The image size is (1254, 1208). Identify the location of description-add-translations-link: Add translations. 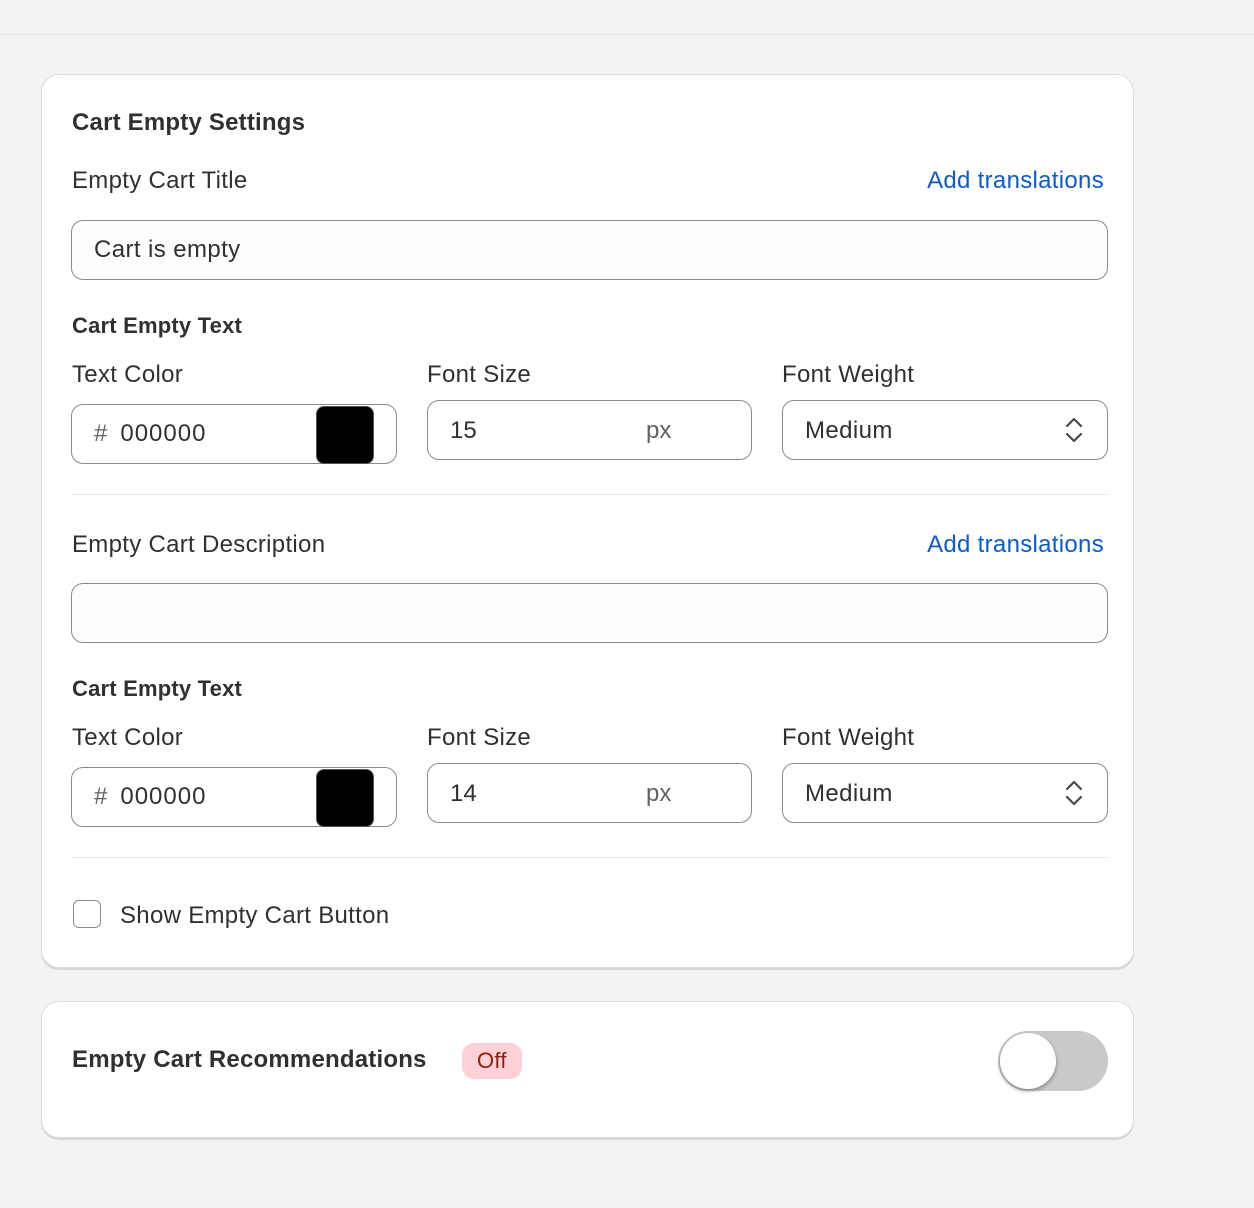
(1015, 545).